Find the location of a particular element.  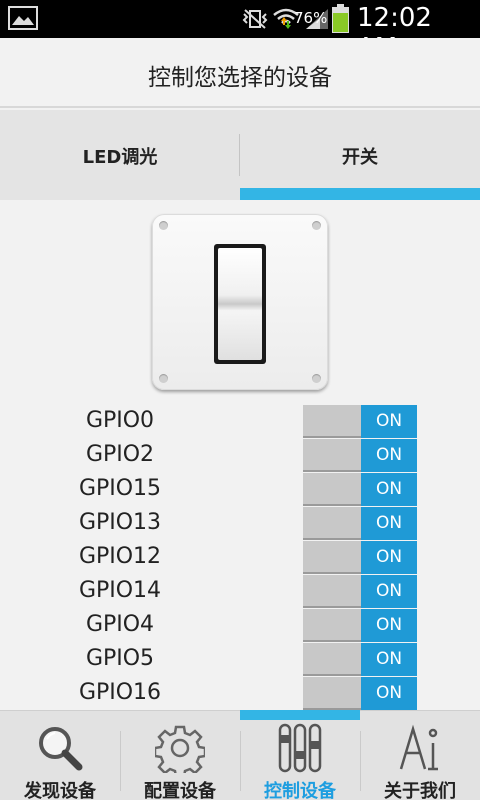

gpio-label: GPIO16 is located at coordinates (120, 692).